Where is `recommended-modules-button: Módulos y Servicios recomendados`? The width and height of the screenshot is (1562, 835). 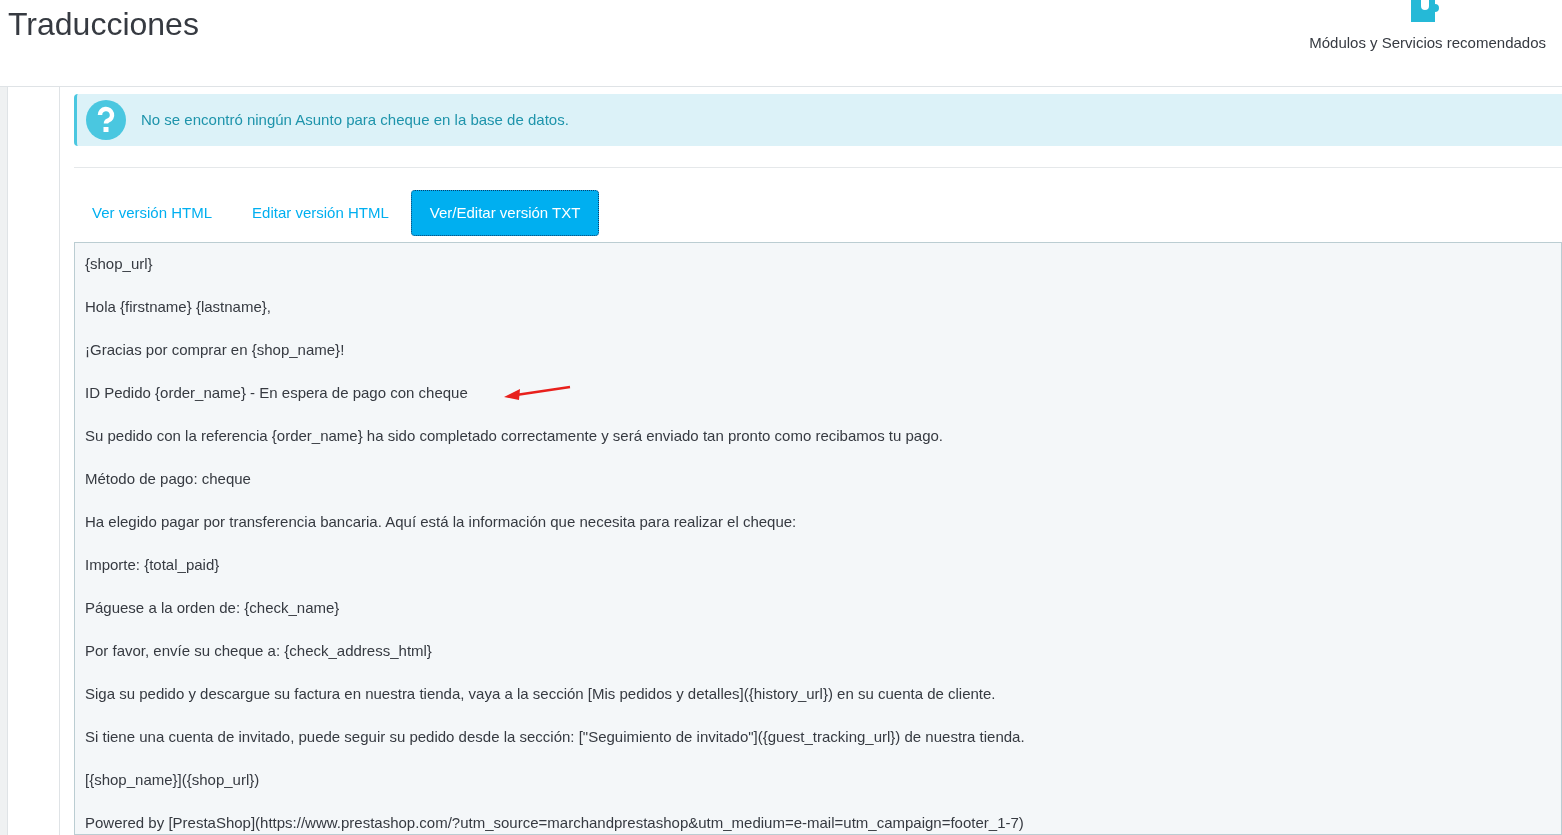
recommended-modules-button: Módulos y Servicios recomendados is located at coordinates (1435, 43).